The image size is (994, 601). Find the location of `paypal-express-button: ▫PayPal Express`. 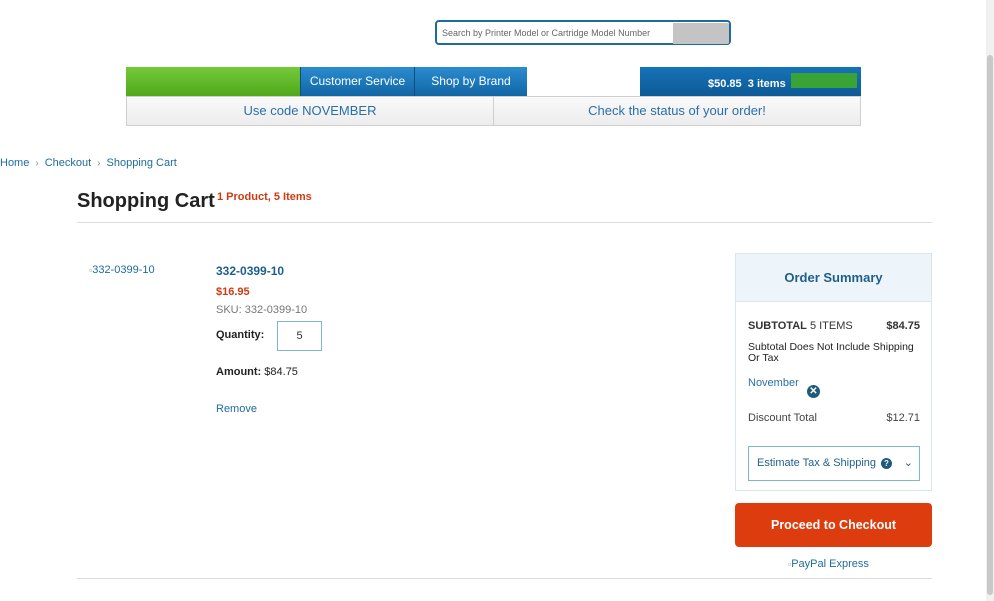

paypal-express-button: ▫PayPal Express is located at coordinates (828, 564).